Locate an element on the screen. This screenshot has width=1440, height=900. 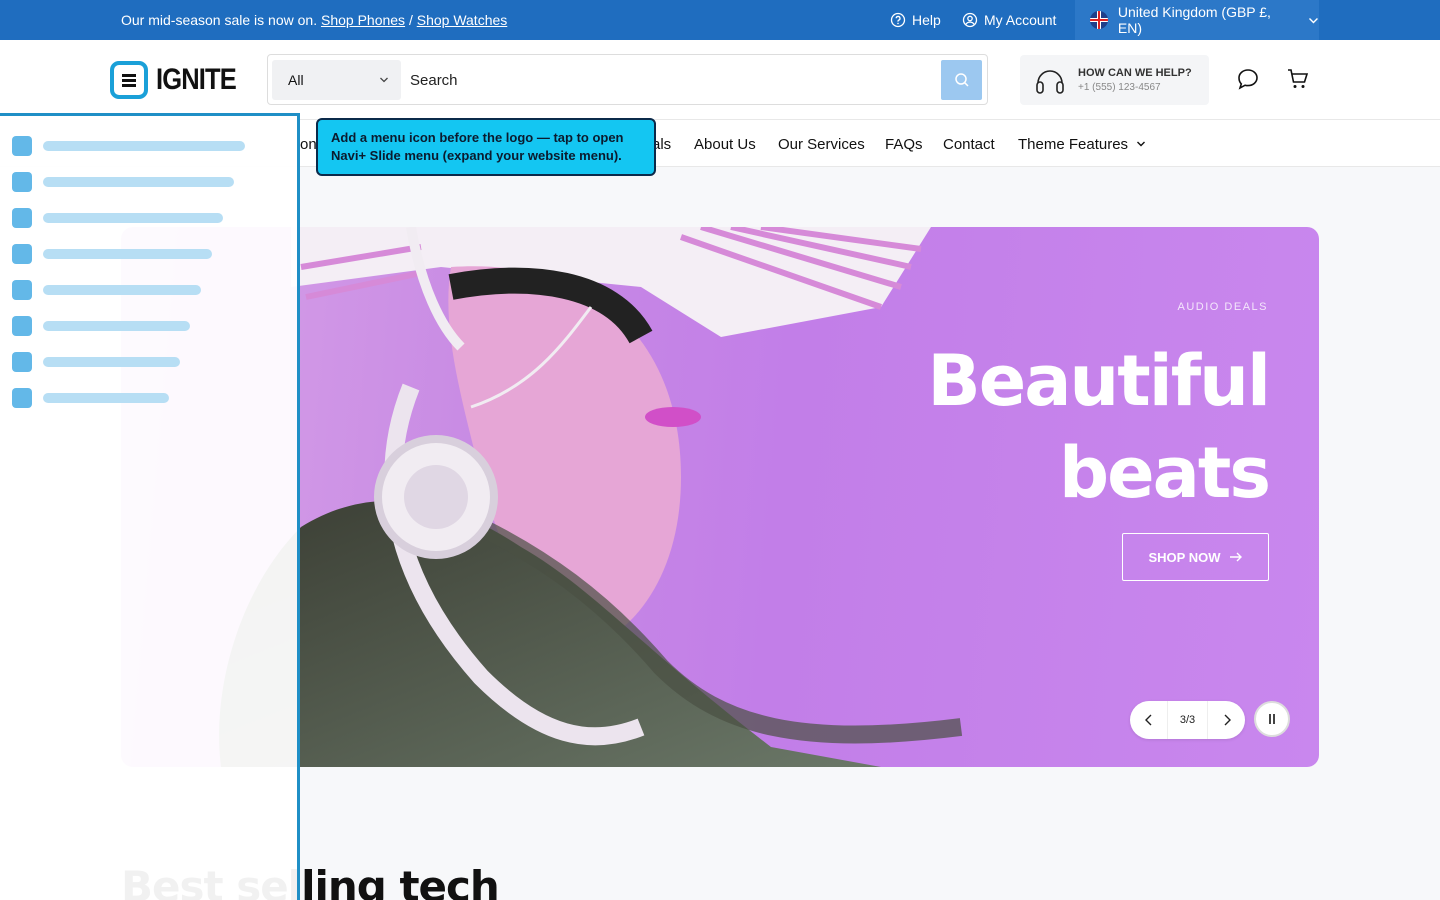
search-bar: All is located at coordinates (627, 79).